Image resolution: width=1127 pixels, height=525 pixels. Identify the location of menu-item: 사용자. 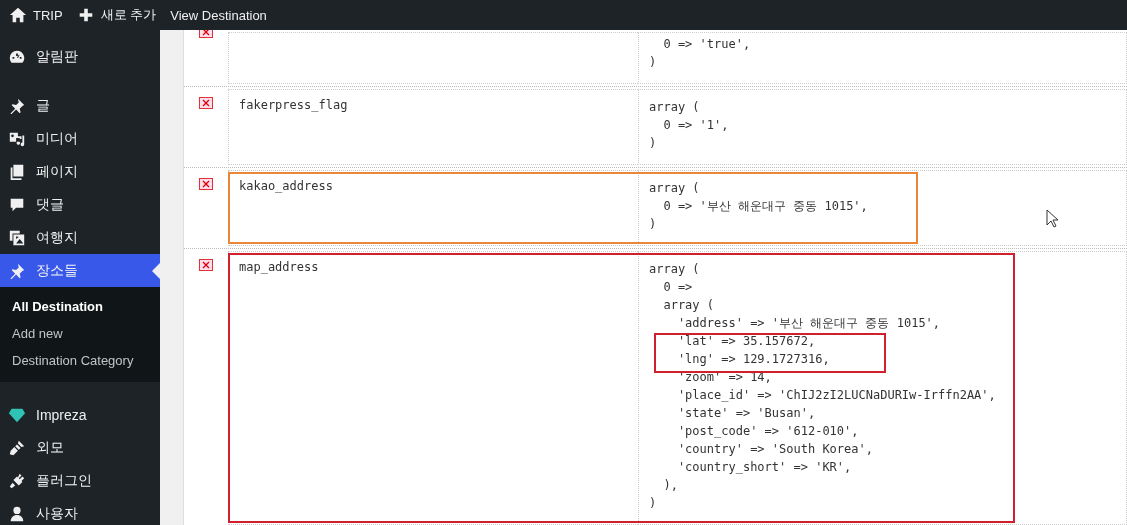
(80, 511).